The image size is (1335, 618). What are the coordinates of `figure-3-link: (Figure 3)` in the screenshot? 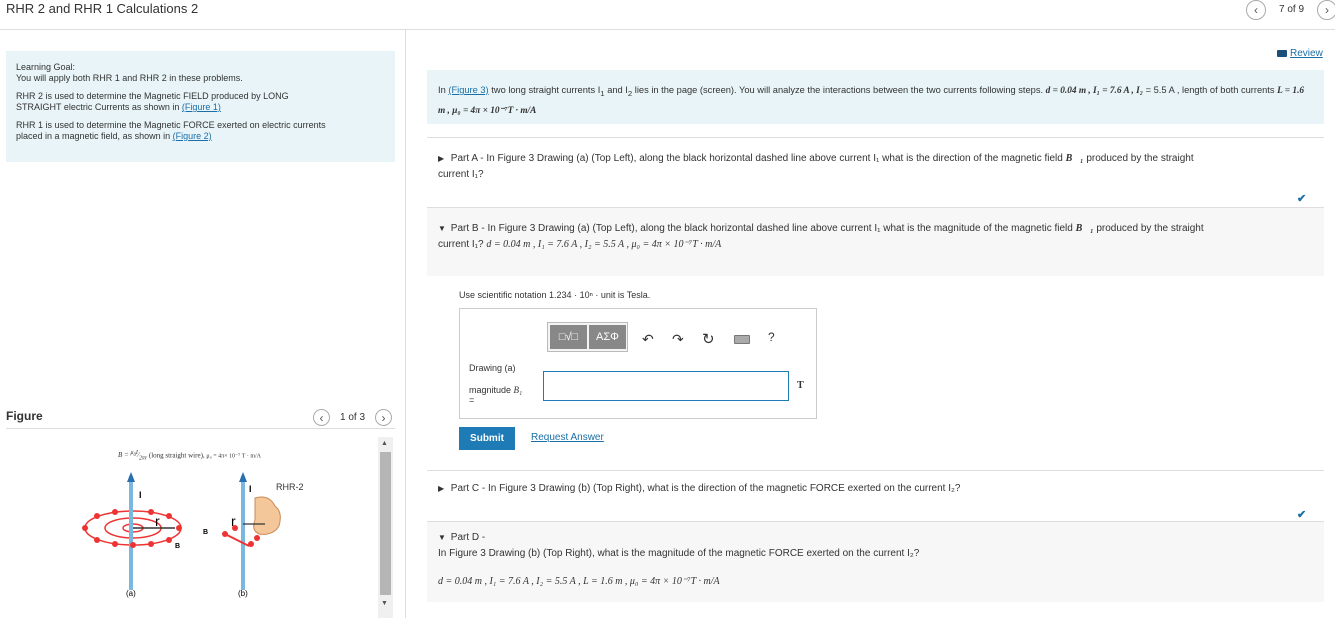 It's located at (468, 90).